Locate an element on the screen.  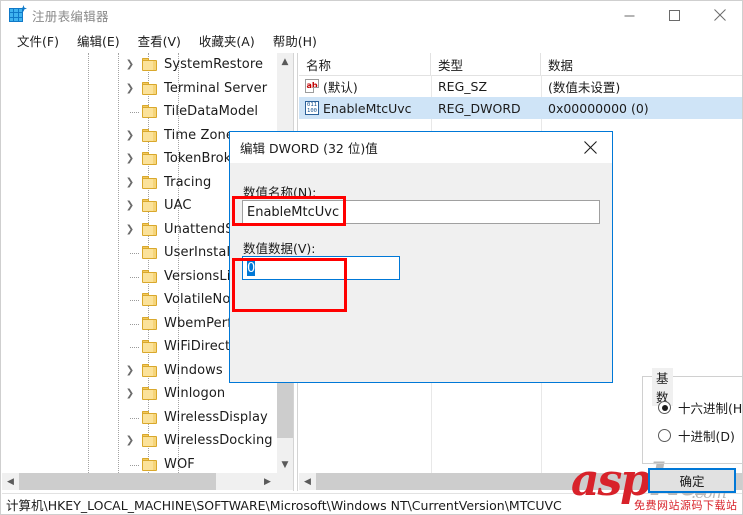
column-header-type: 类型 is located at coordinates (486, 64).